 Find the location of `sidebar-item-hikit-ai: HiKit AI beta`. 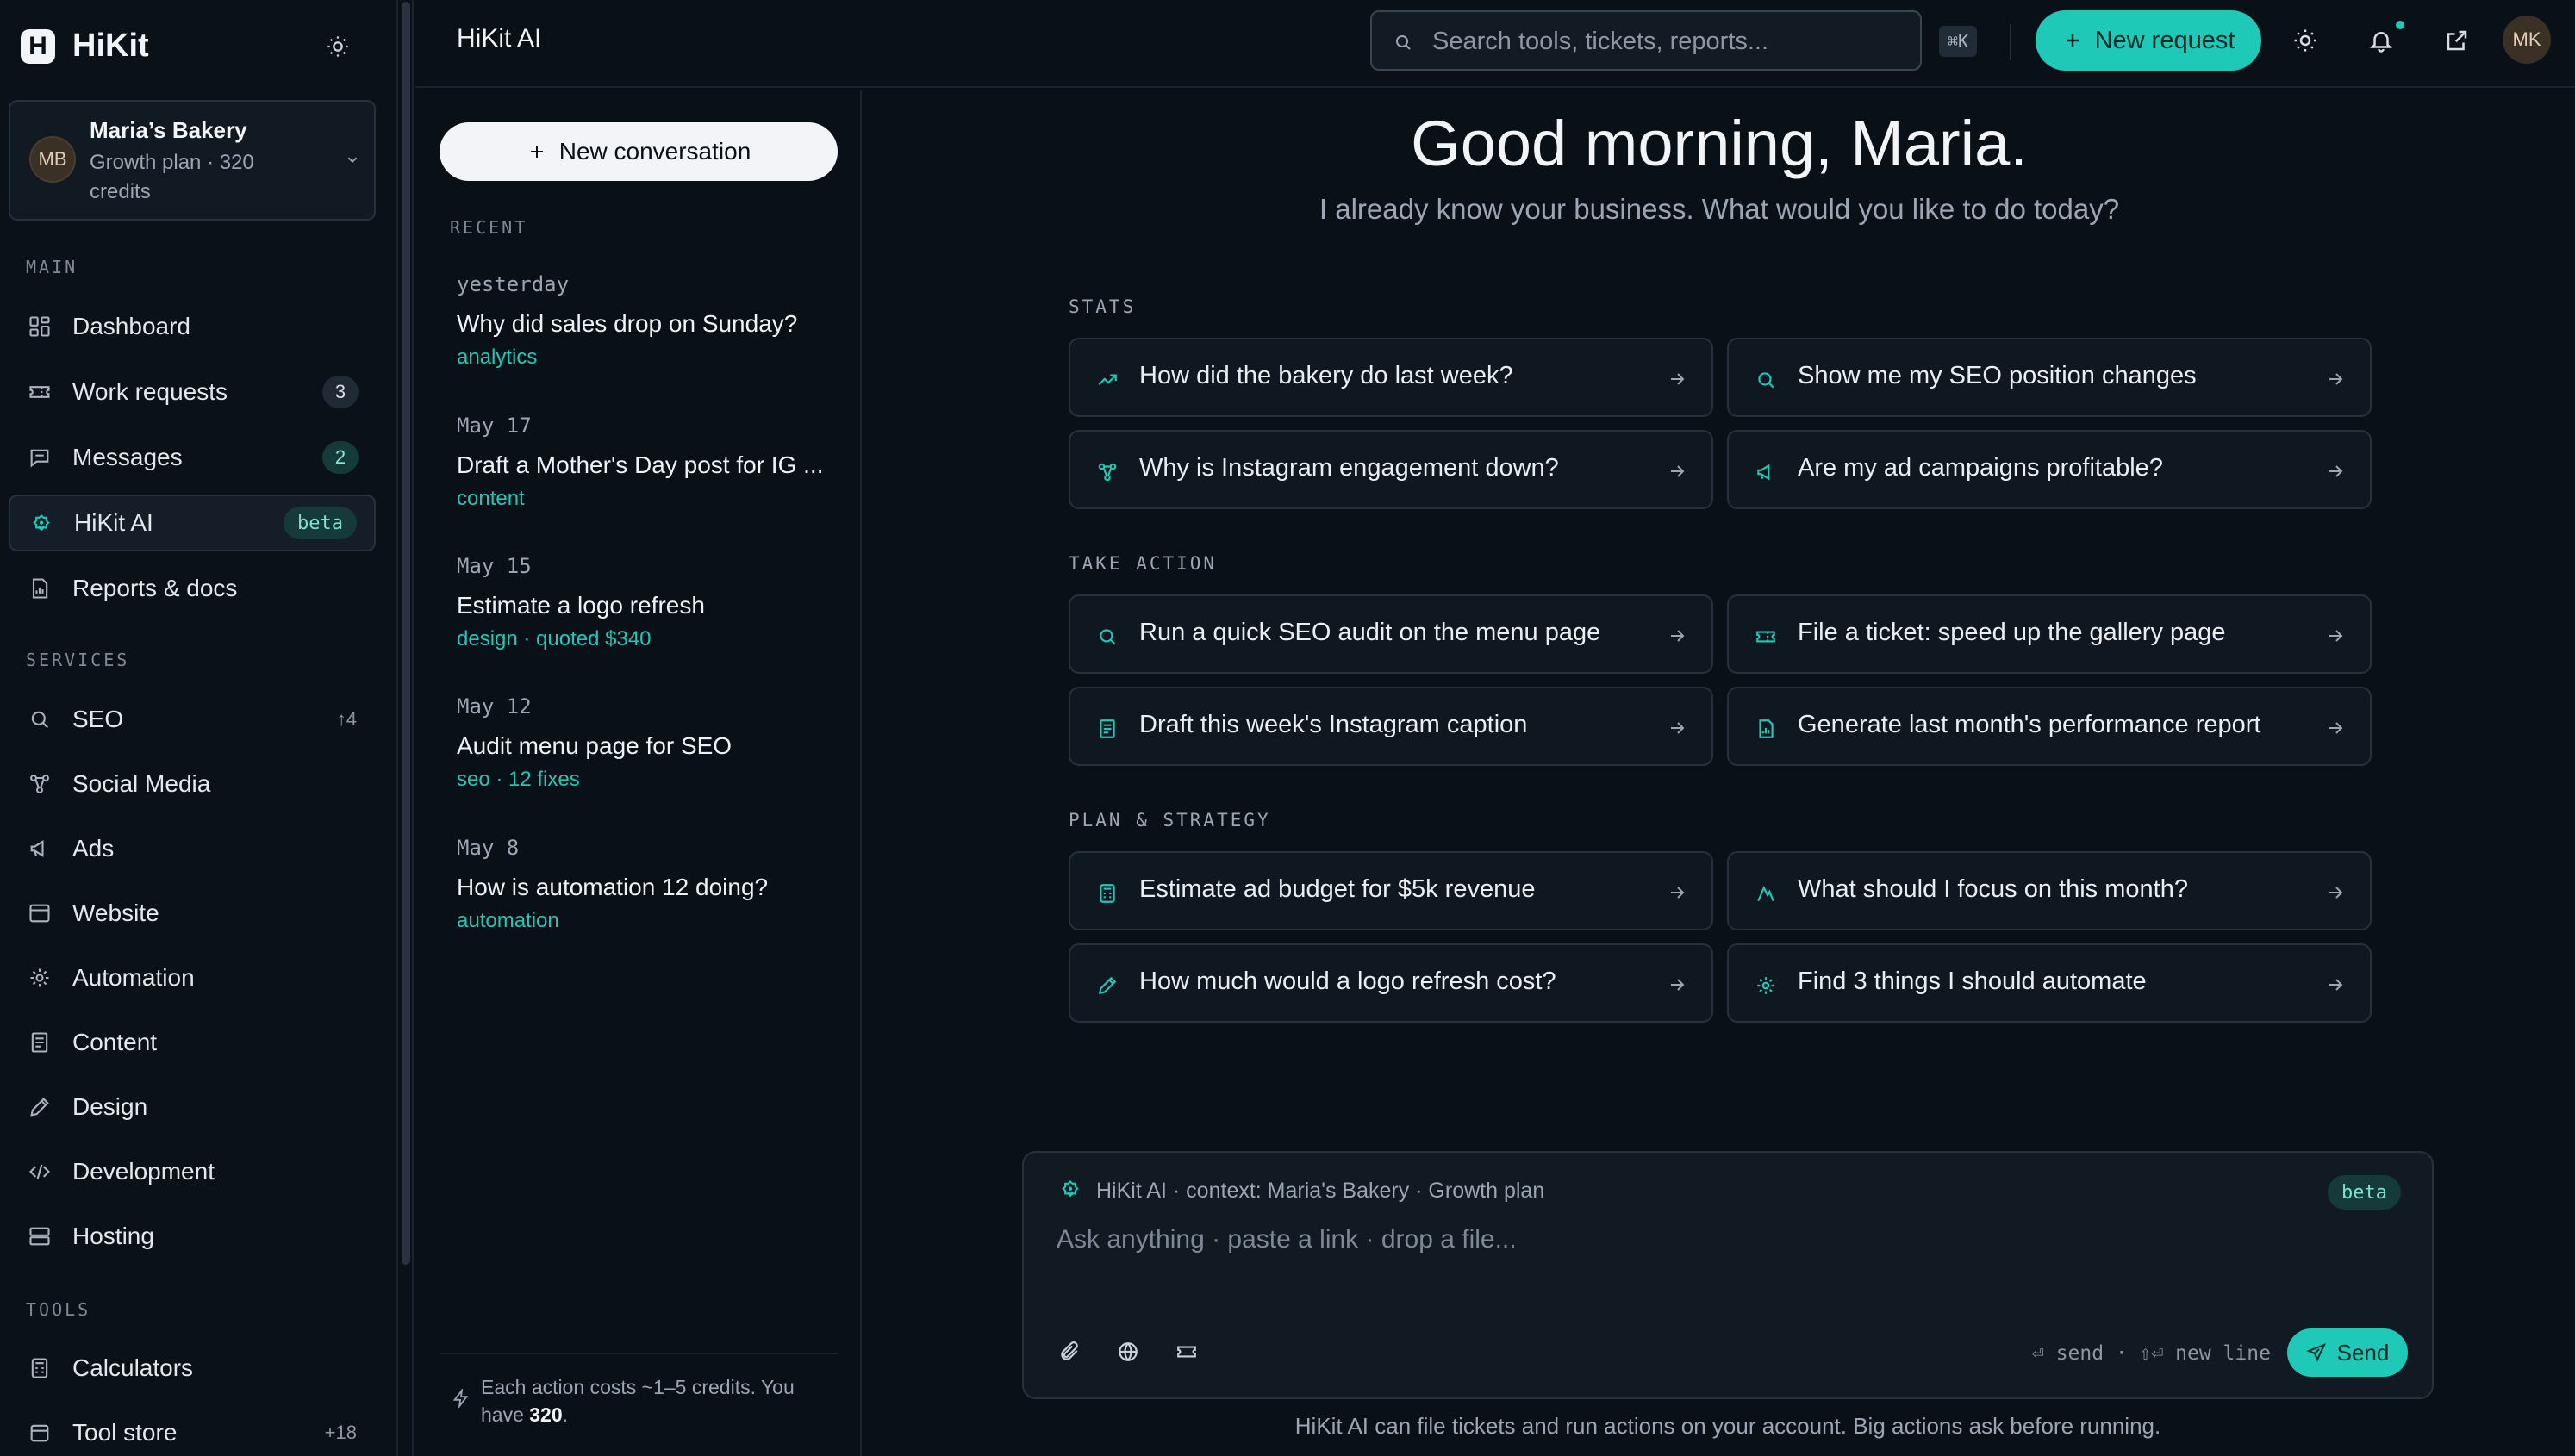

sidebar-item-hikit-ai: HiKit AI beta is located at coordinates (192, 523).